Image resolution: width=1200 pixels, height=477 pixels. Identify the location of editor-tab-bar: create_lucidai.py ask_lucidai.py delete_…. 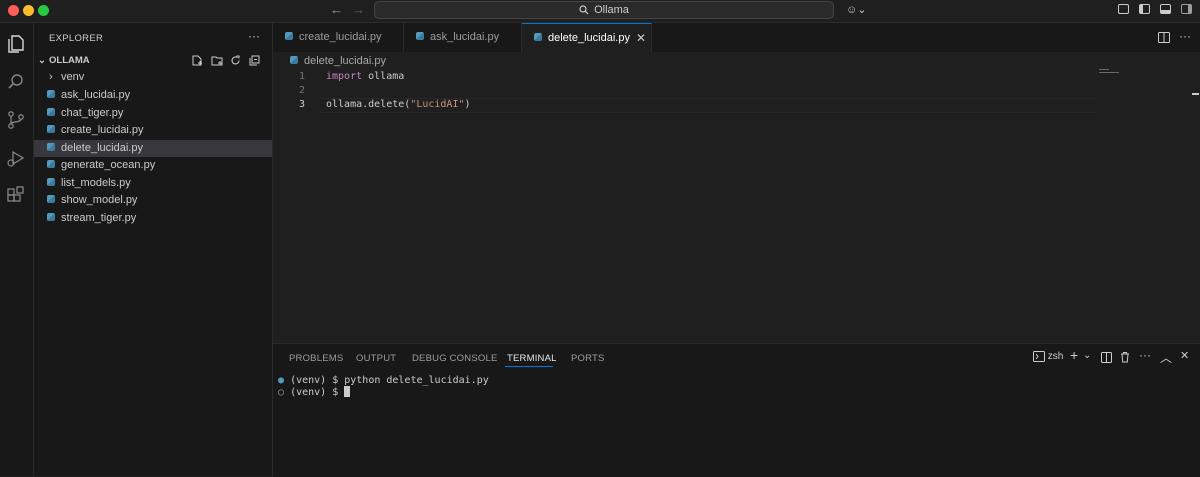
(736, 38).